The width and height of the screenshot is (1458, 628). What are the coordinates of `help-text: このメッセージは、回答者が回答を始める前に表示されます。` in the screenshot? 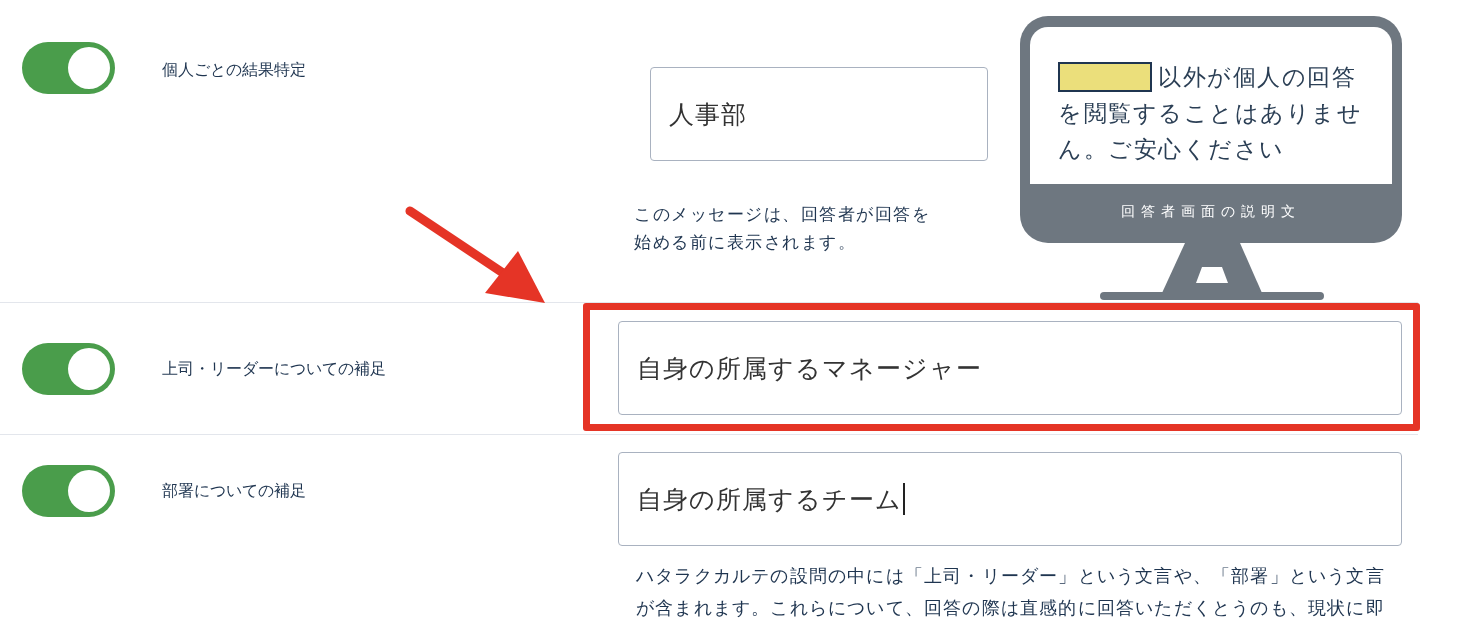 It's located at (782, 229).